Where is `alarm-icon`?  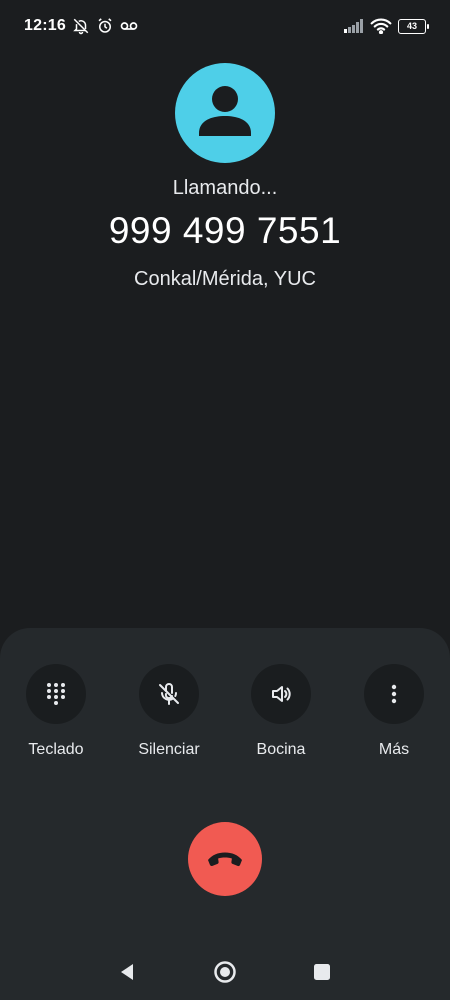 alarm-icon is located at coordinates (105, 26).